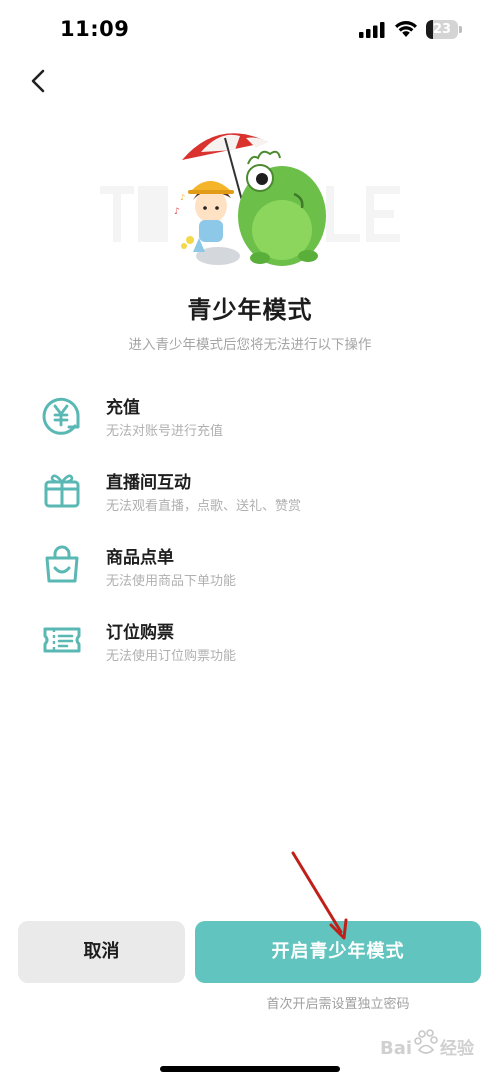  What do you see at coordinates (240, 643) in the screenshot?
I see `feature-booking-ticket: 订位购票 无法使用订位购票功能` at bounding box center [240, 643].